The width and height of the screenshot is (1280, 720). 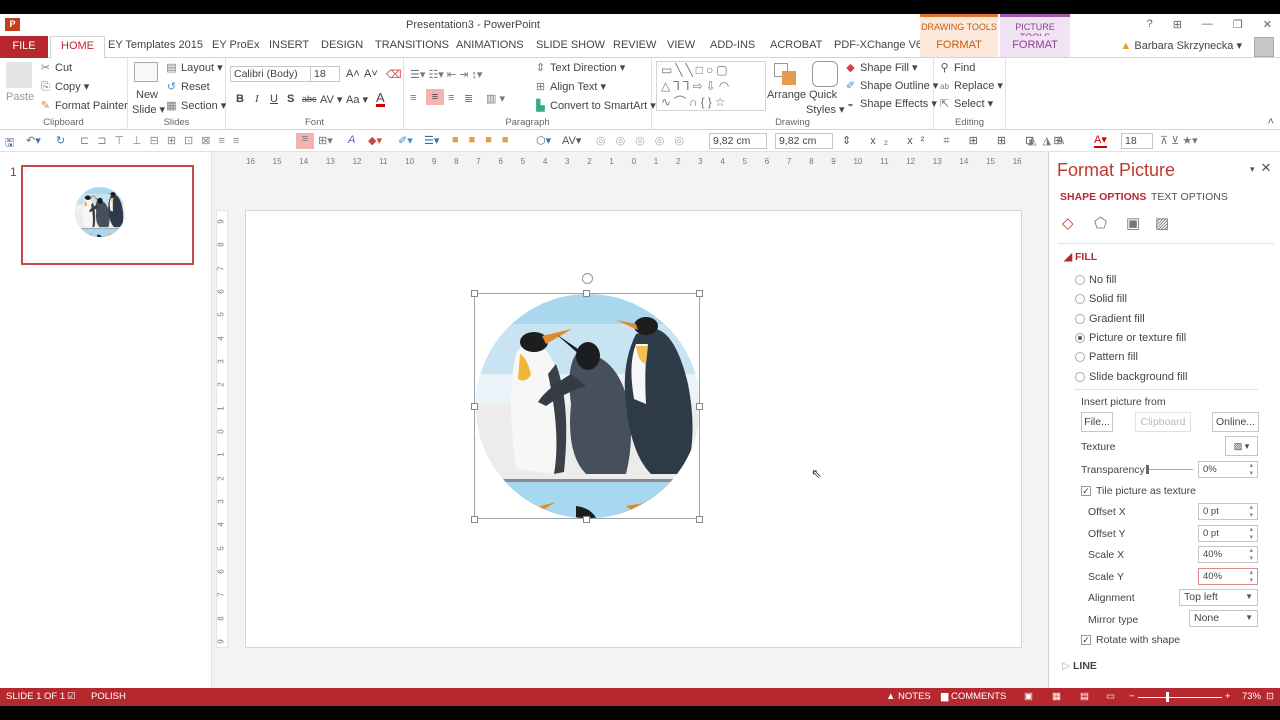 I want to click on copy-button: ⎘ Copy ▾, so click(x=64, y=87).